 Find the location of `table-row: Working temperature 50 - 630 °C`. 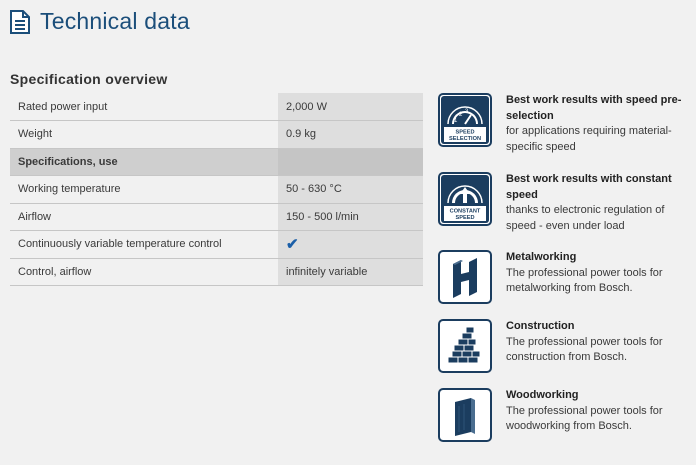

table-row: Working temperature 50 - 630 °C is located at coordinates (216, 189).